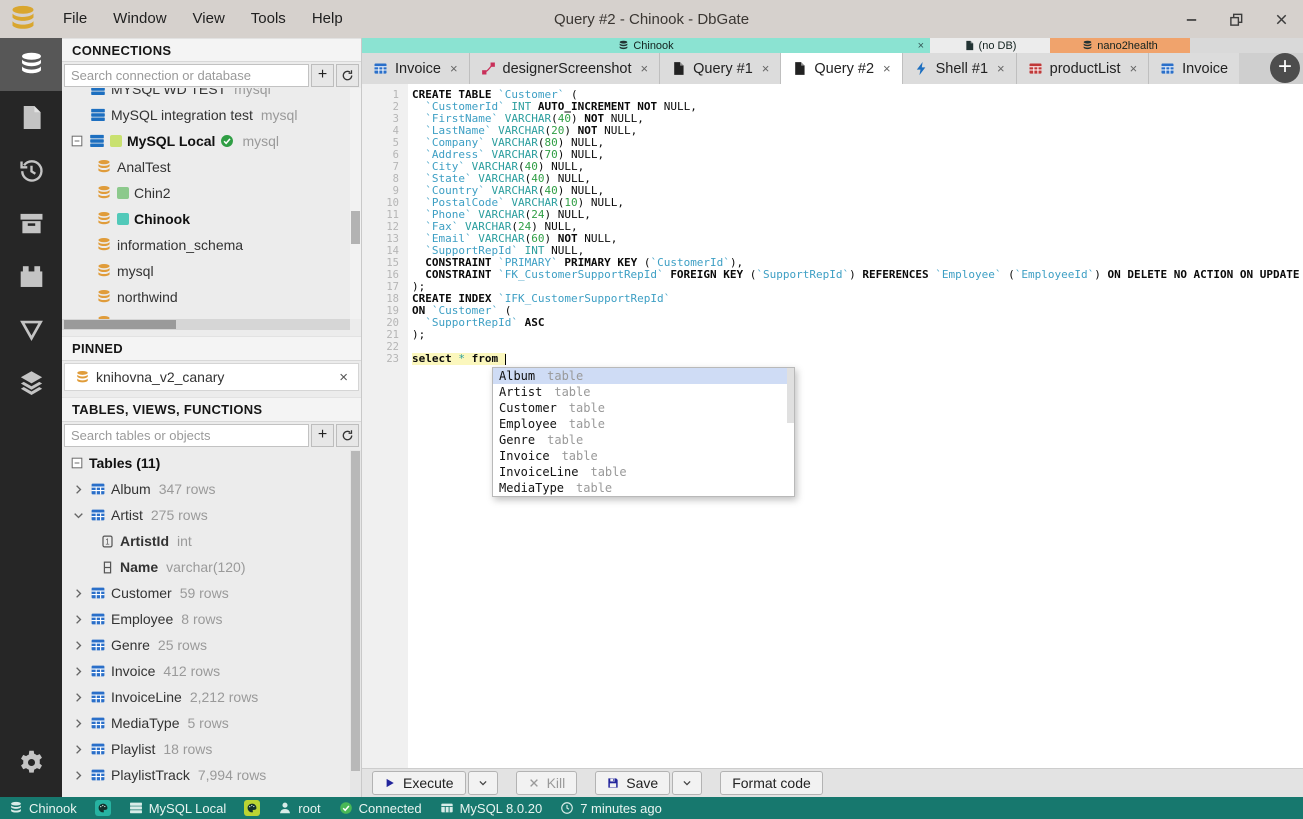 This screenshot has height=819, width=1303. What do you see at coordinates (177, 808) in the screenshot?
I see `status-server: MySQL Local` at bounding box center [177, 808].